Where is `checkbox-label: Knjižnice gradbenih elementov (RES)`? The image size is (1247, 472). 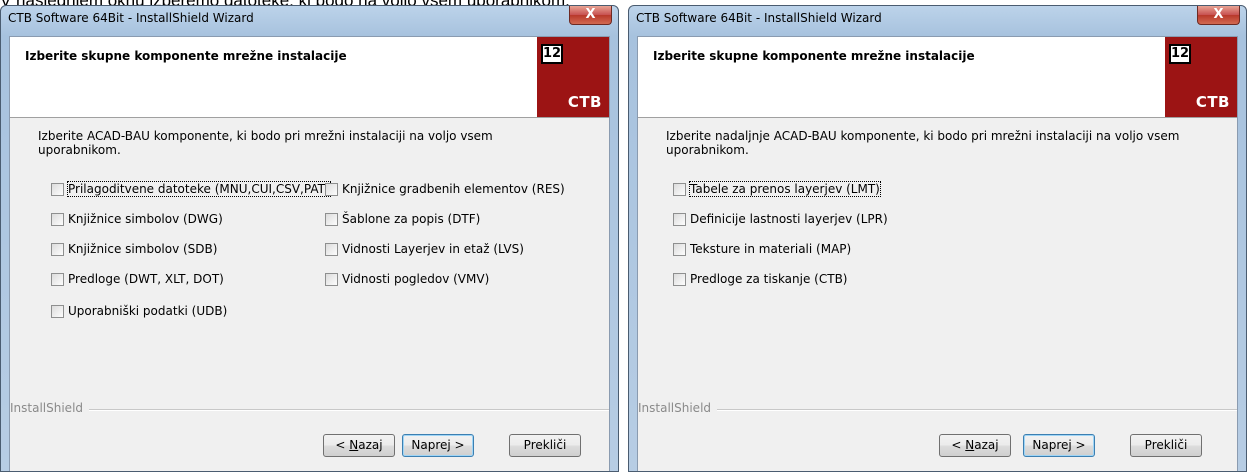 checkbox-label: Knjižnice gradbenih elementov (RES) is located at coordinates (453, 189).